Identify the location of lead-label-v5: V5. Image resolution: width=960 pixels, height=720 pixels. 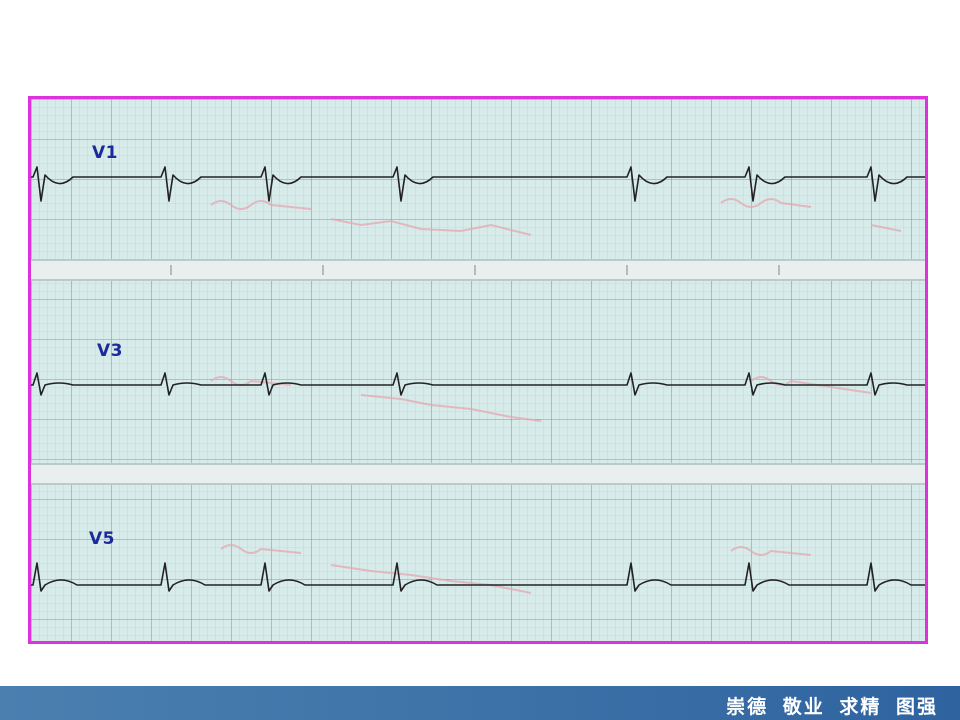
(102, 539).